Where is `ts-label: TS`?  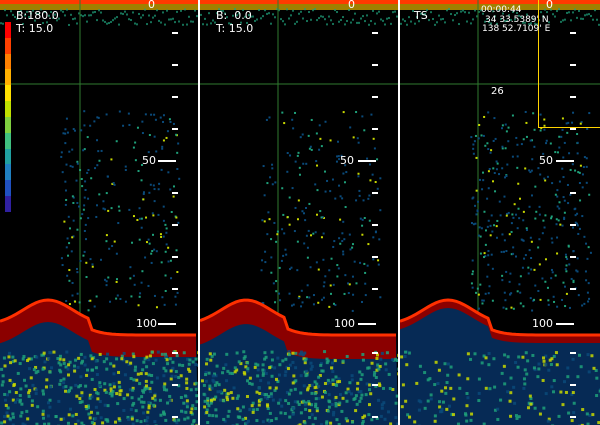 ts-label: TS is located at coordinates (421, 15).